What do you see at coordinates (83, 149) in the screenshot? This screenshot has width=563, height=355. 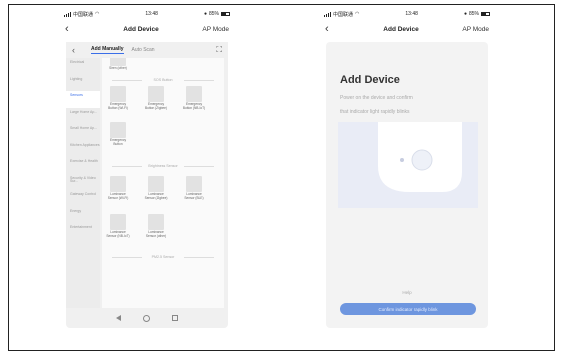 I see `category-item: Kitchen Appliances` at bounding box center [83, 149].